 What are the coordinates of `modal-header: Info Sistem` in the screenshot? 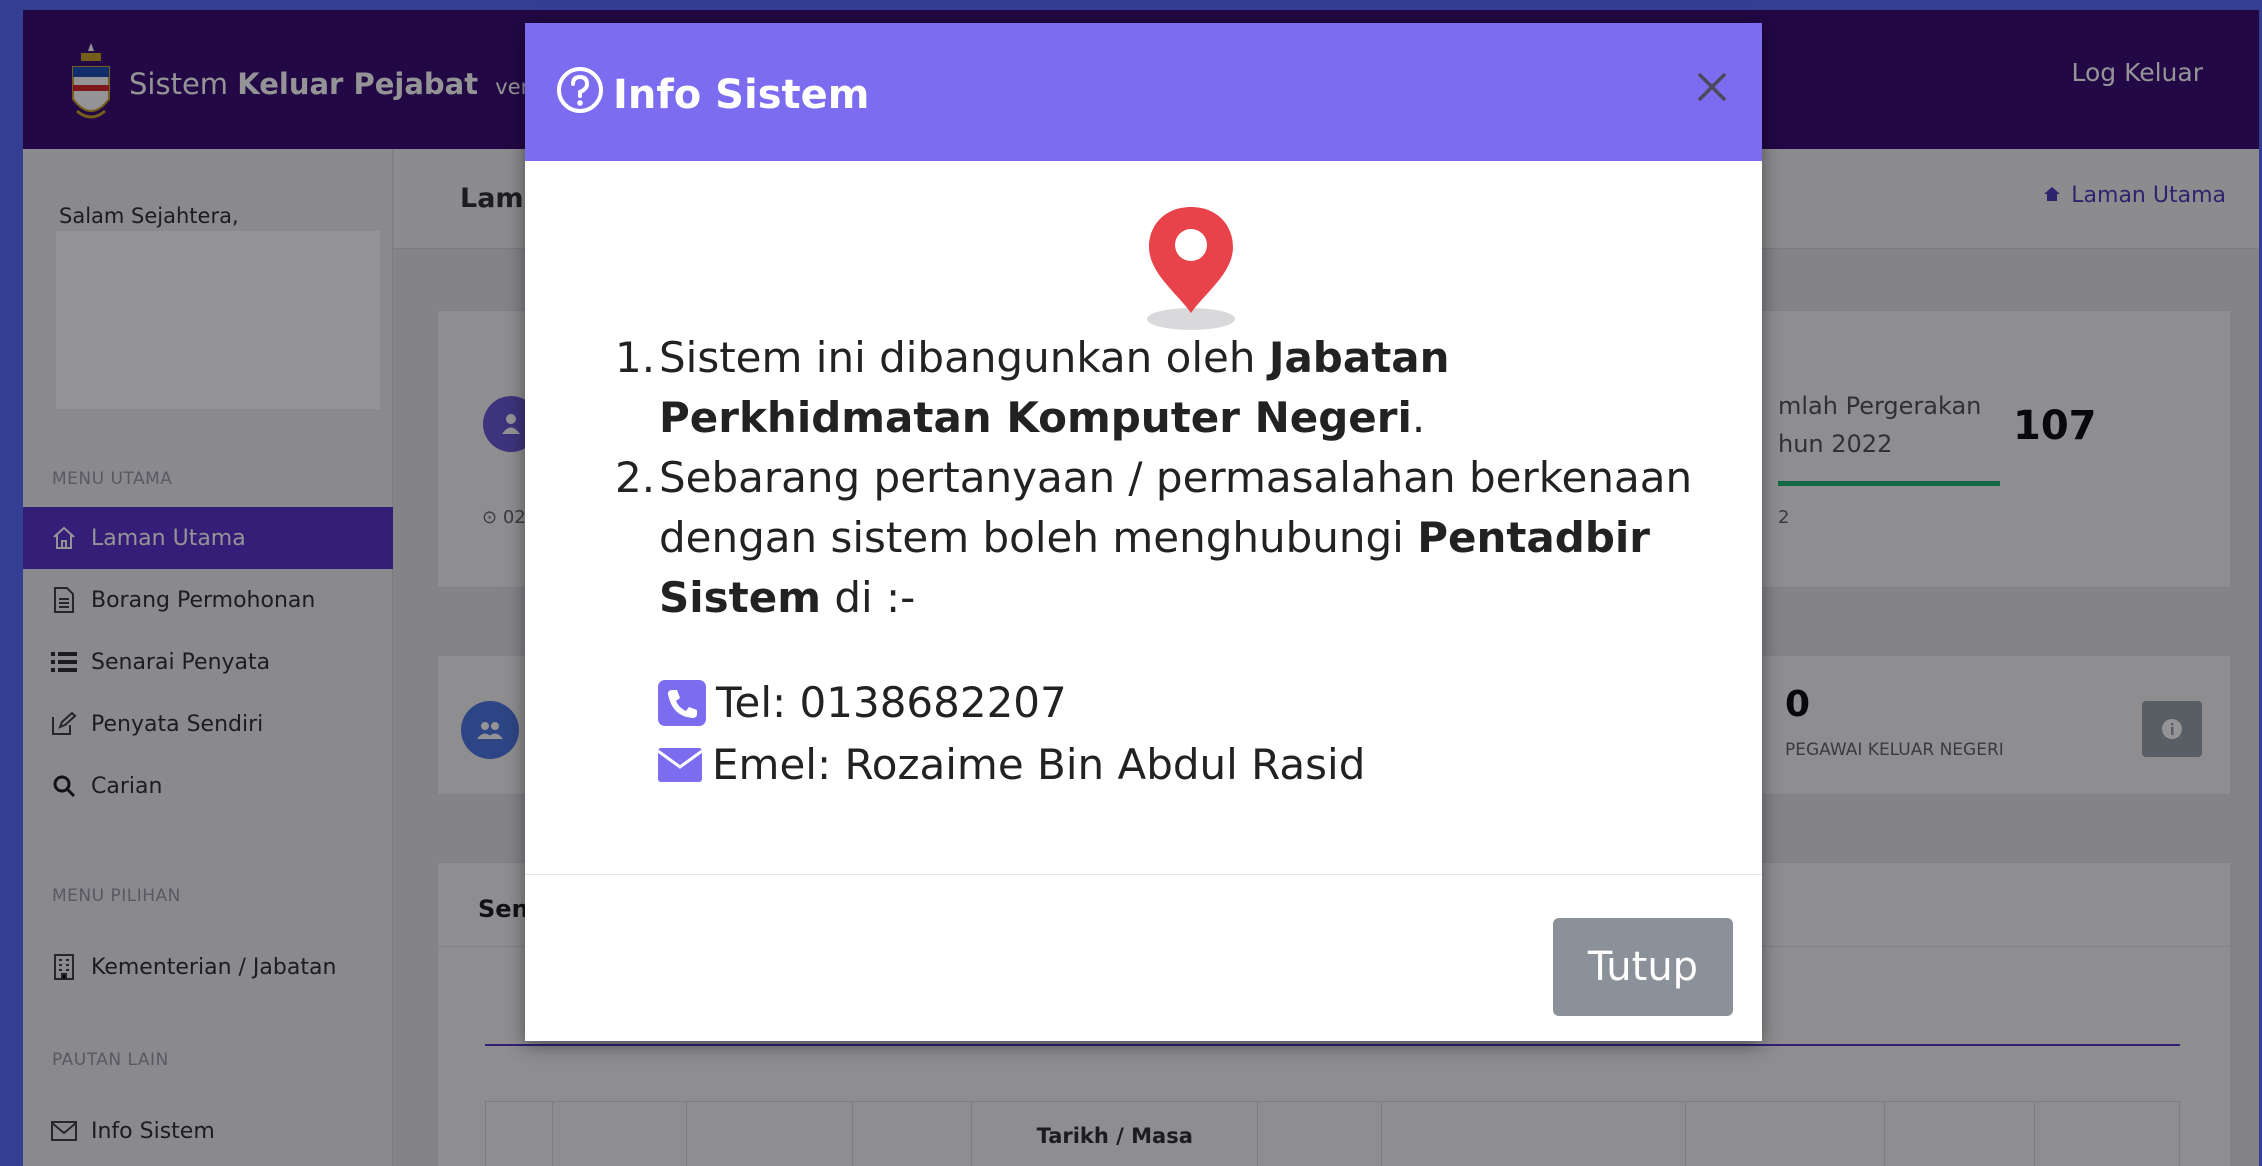 It's located at (1143, 92).